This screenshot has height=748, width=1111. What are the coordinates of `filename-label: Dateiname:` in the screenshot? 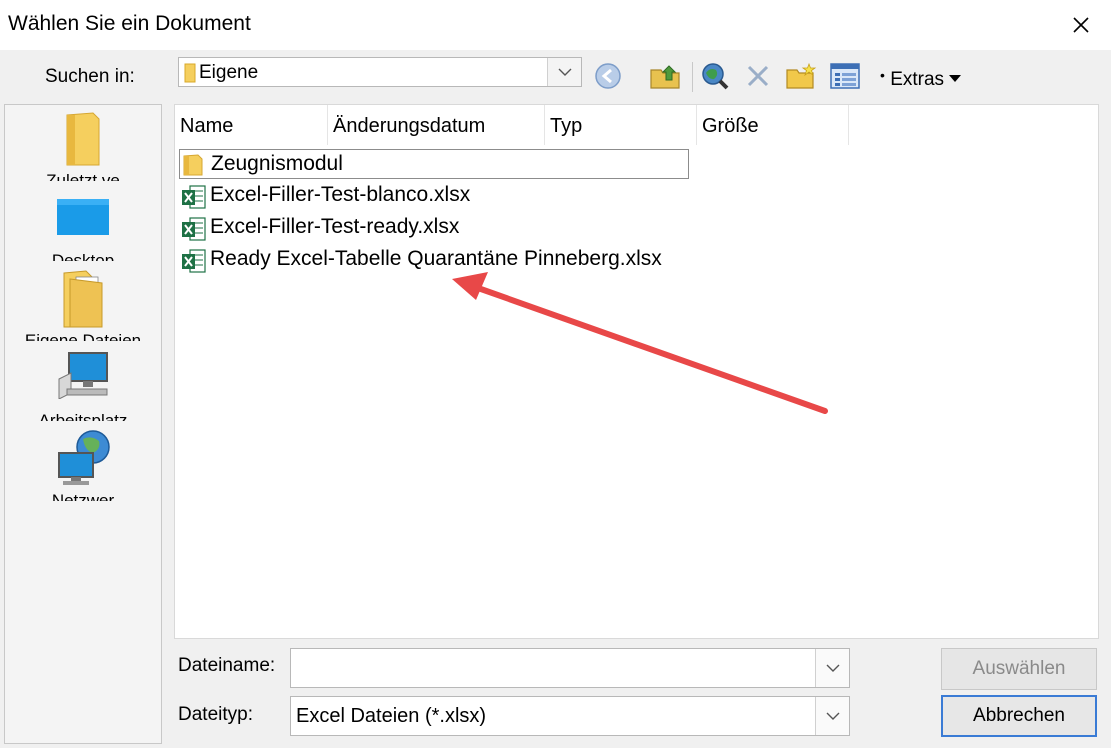 It's located at (227, 665).